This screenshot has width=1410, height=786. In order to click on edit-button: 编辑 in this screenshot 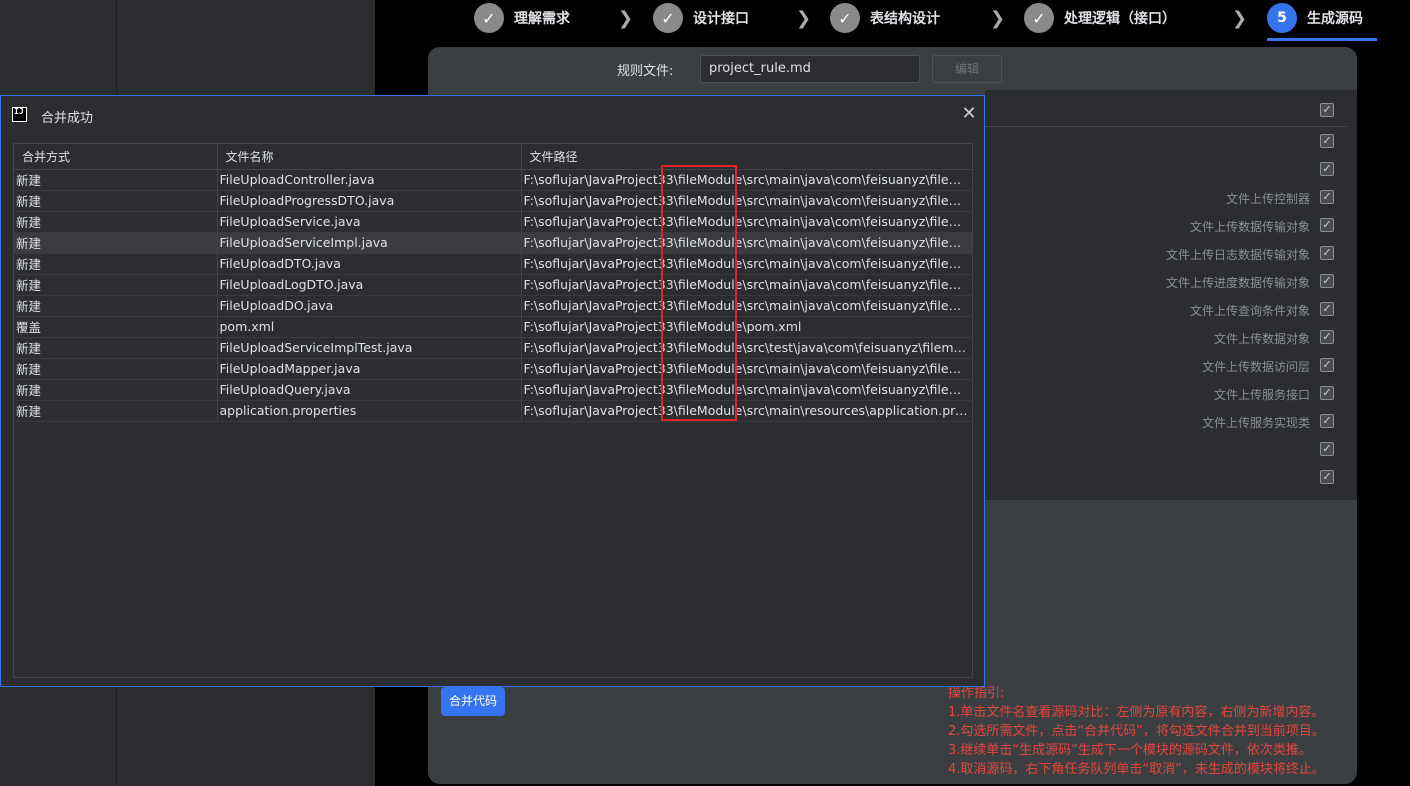, I will do `click(967, 69)`.